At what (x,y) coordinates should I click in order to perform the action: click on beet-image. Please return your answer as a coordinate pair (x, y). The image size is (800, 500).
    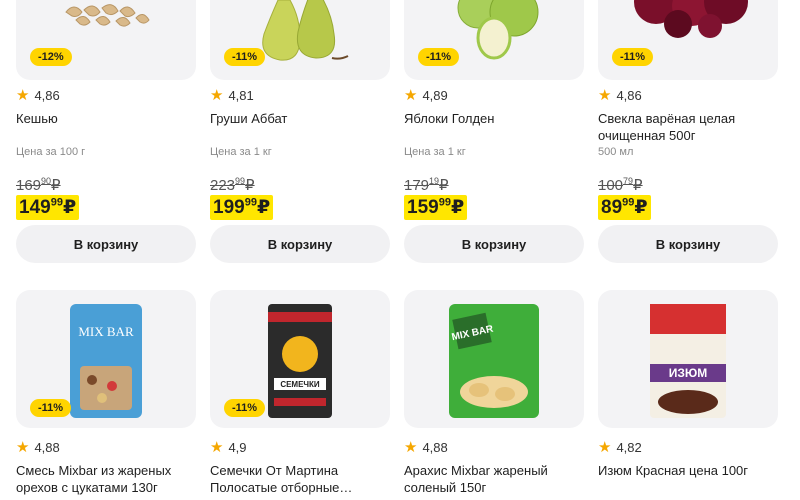
    Looking at the image, I should click on (691, 19).